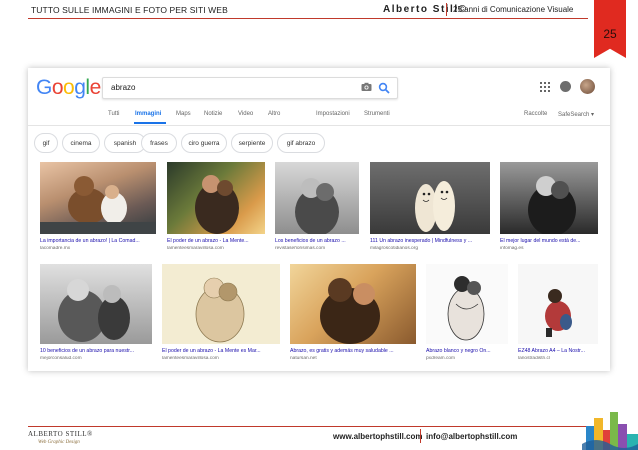  What do you see at coordinates (366, 88) in the screenshot?
I see `camera-icon` at bounding box center [366, 88].